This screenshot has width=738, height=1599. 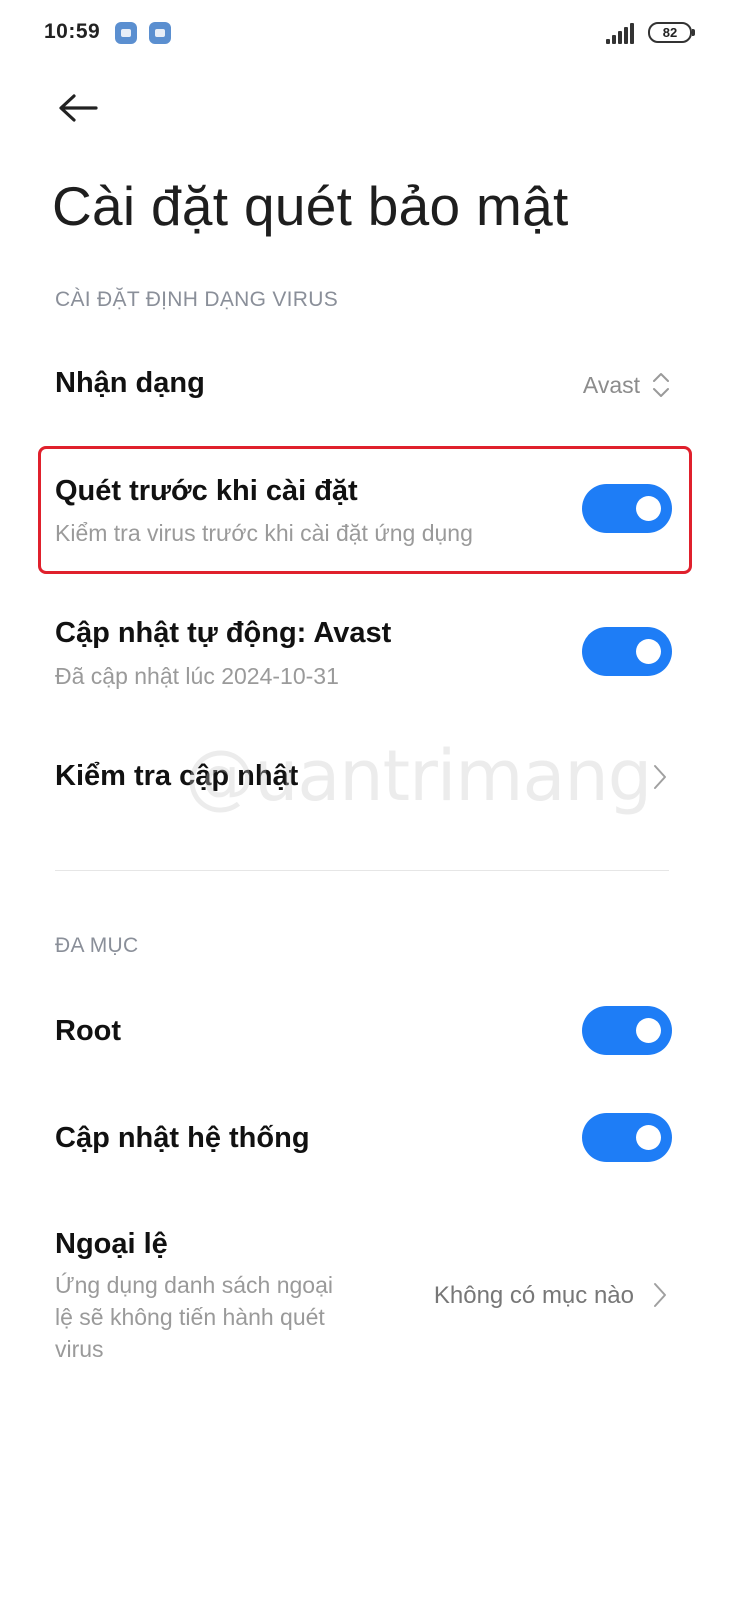 What do you see at coordinates (97, 945) in the screenshot?
I see `section-header-misc: ĐA MỤC` at bounding box center [97, 945].